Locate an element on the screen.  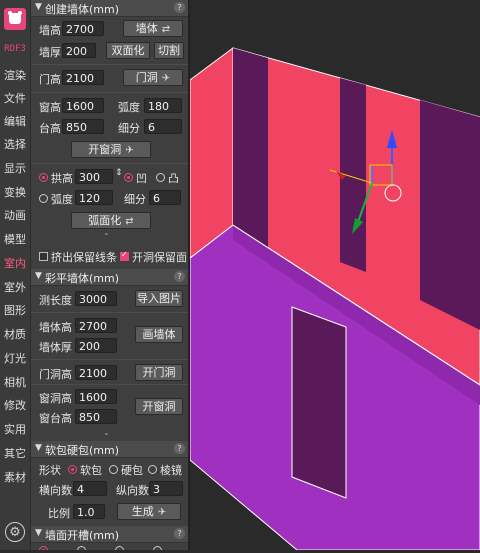
fold-chevron-icon: ⌄ is located at coordinates (106, 432).